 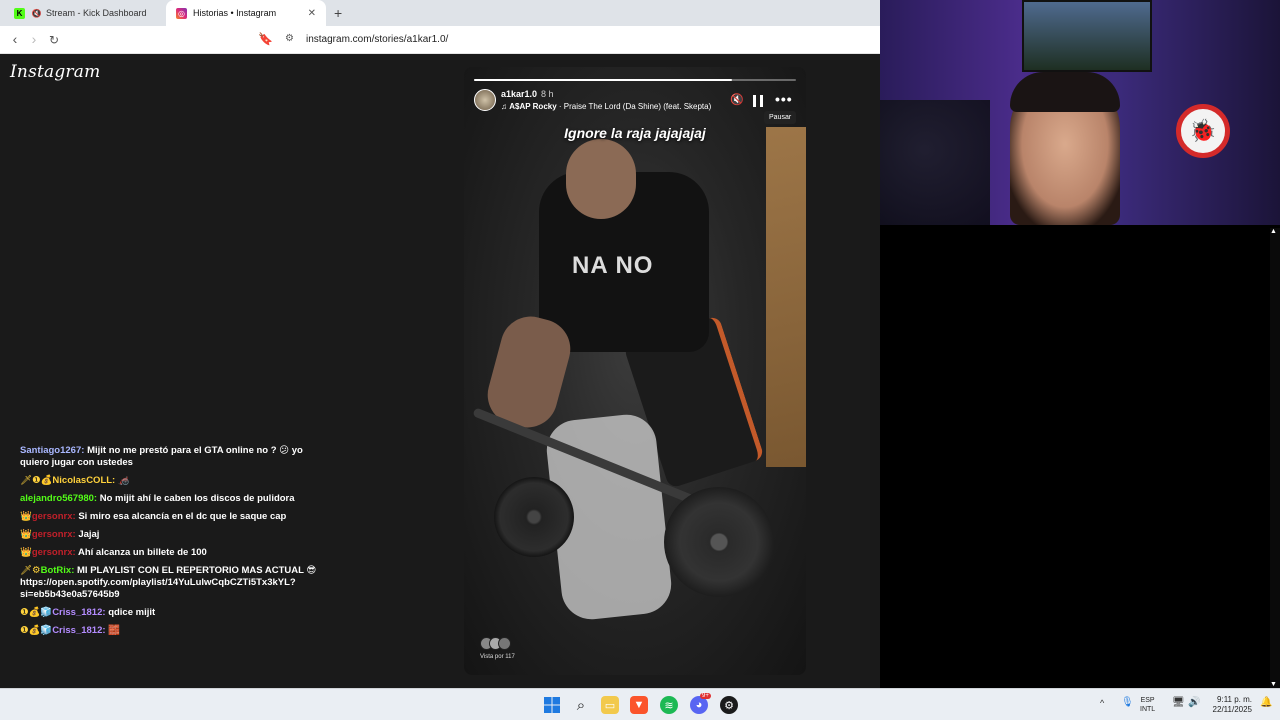 What do you see at coordinates (1232, 709) in the screenshot?
I see `clock-date: 22/11/2025` at bounding box center [1232, 709].